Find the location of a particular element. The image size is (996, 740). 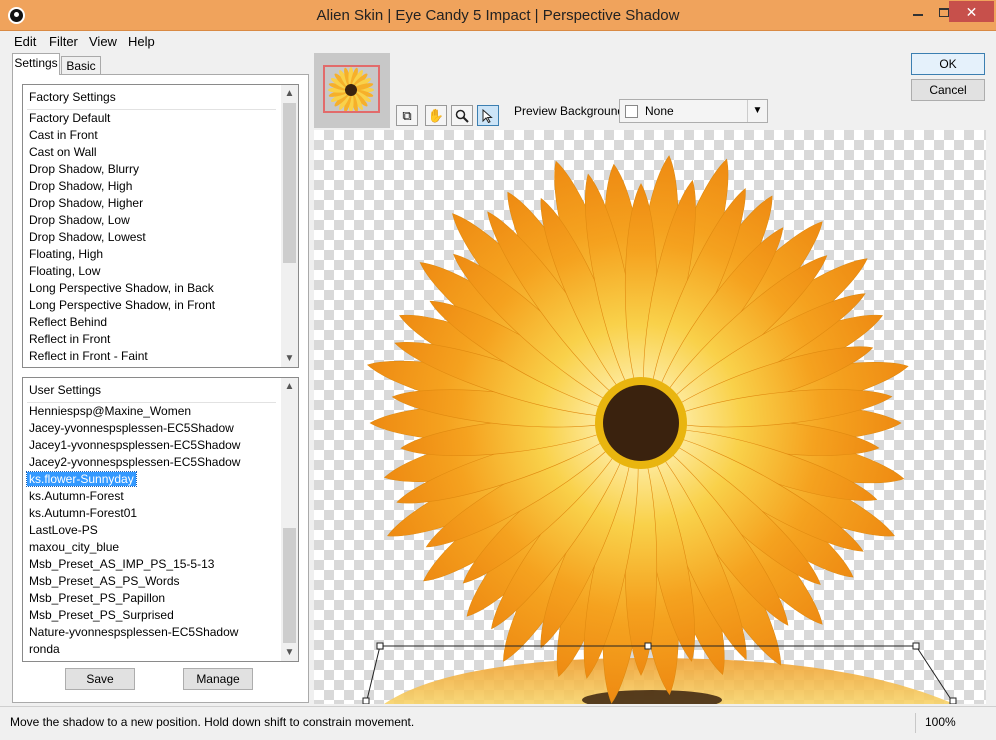

pointer-tool-button is located at coordinates (488, 115).